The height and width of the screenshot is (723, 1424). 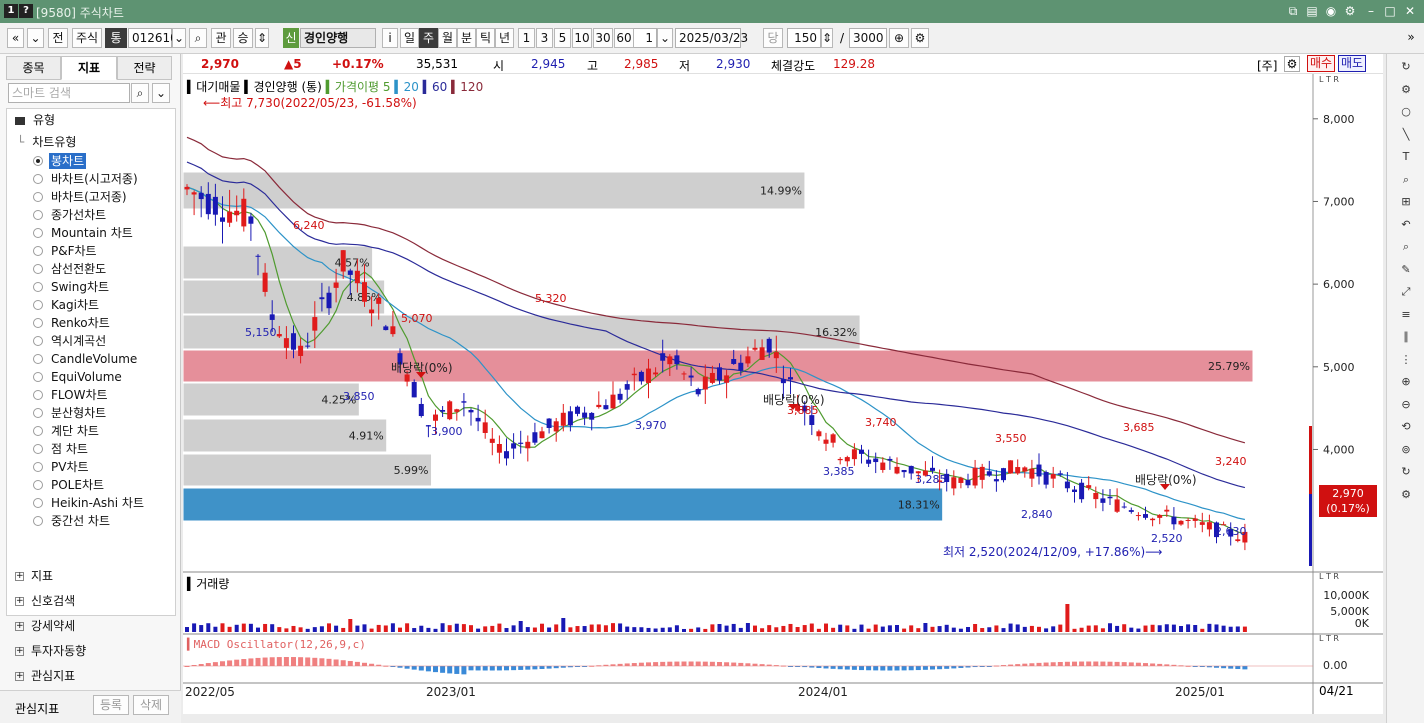 What do you see at coordinates (582, 38) in the screenshot?
I see `minute-button-10: 10` at bounding box center [582, 38].